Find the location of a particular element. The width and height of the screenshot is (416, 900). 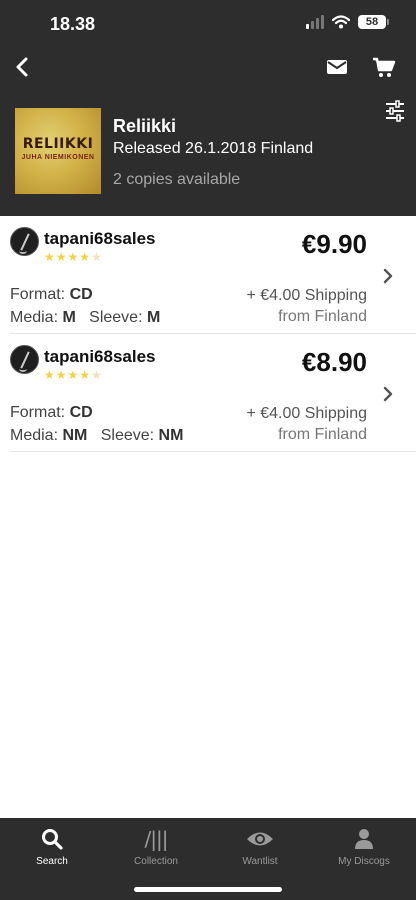

cover-artist: JUHA NIEMIKONEN is located at coordinates (58, 157).